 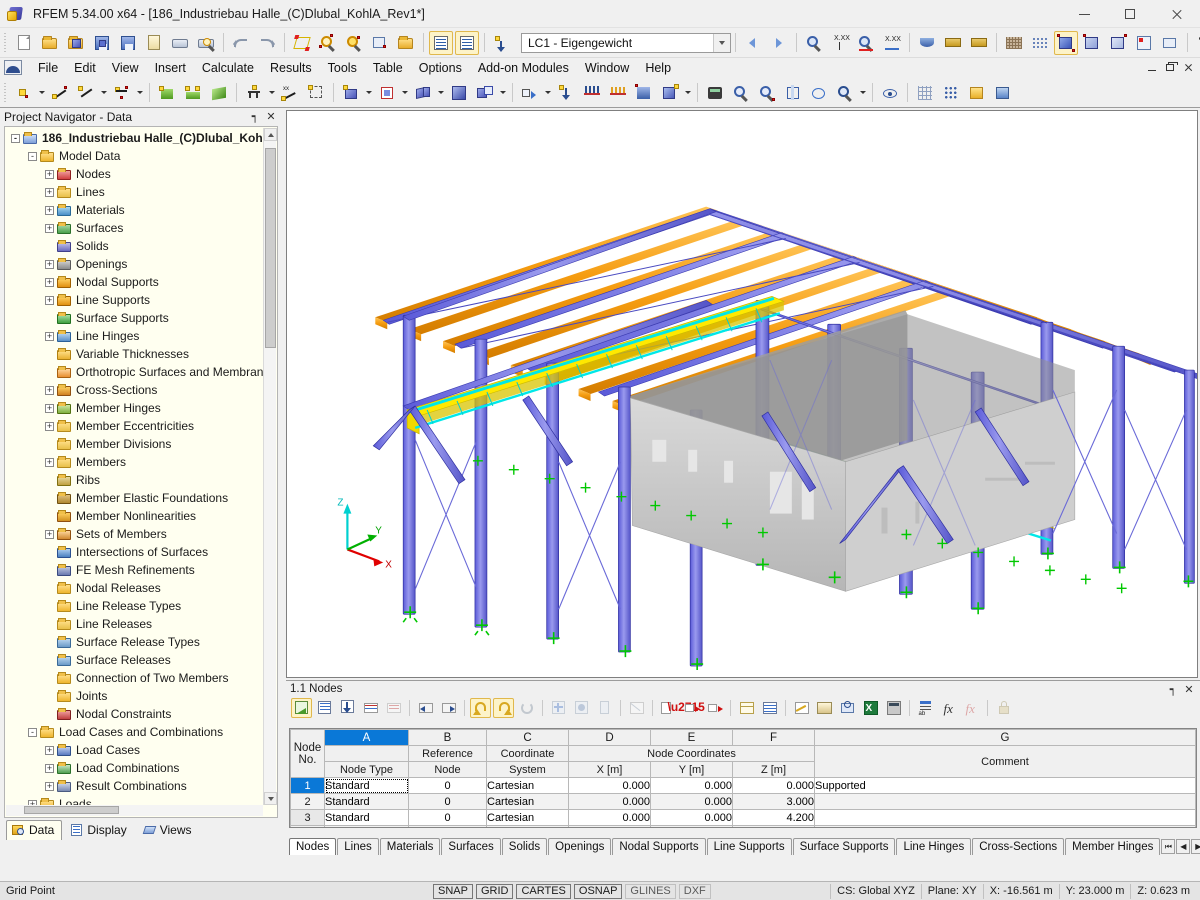 I want to click on new-line-release-icon, so click(x=316, y=93).